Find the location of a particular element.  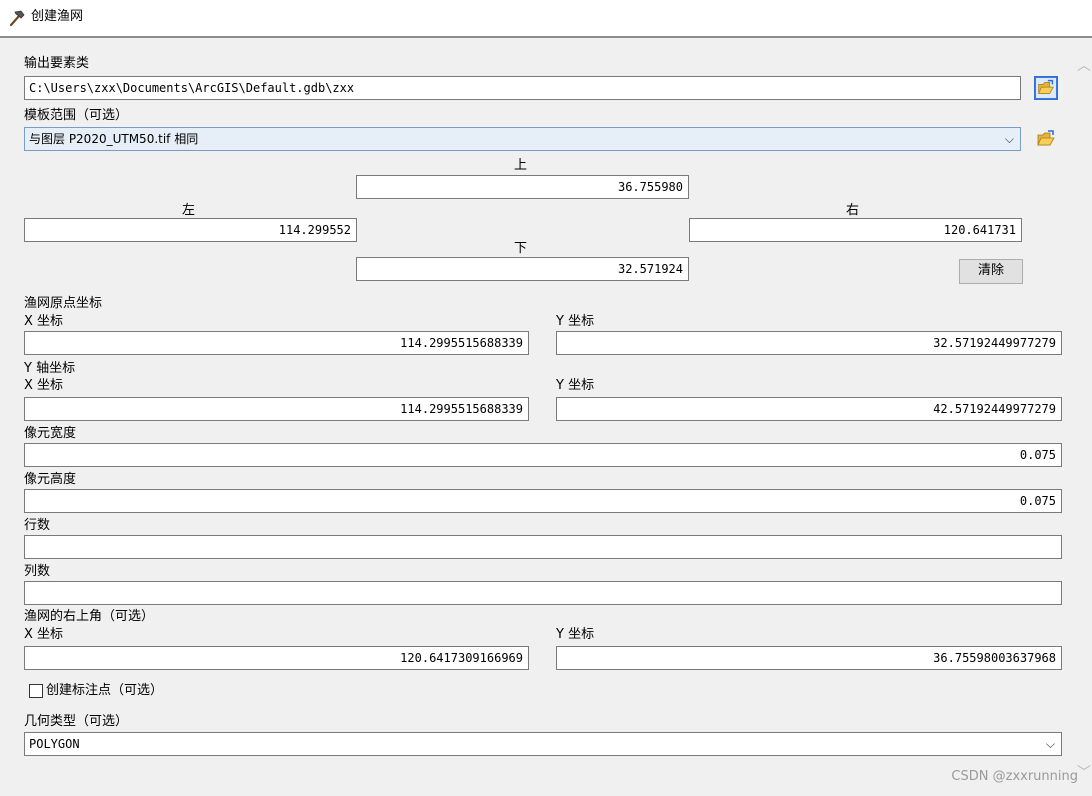

cell-width-label: 像元宽度 is located at coordinates (50, 433).